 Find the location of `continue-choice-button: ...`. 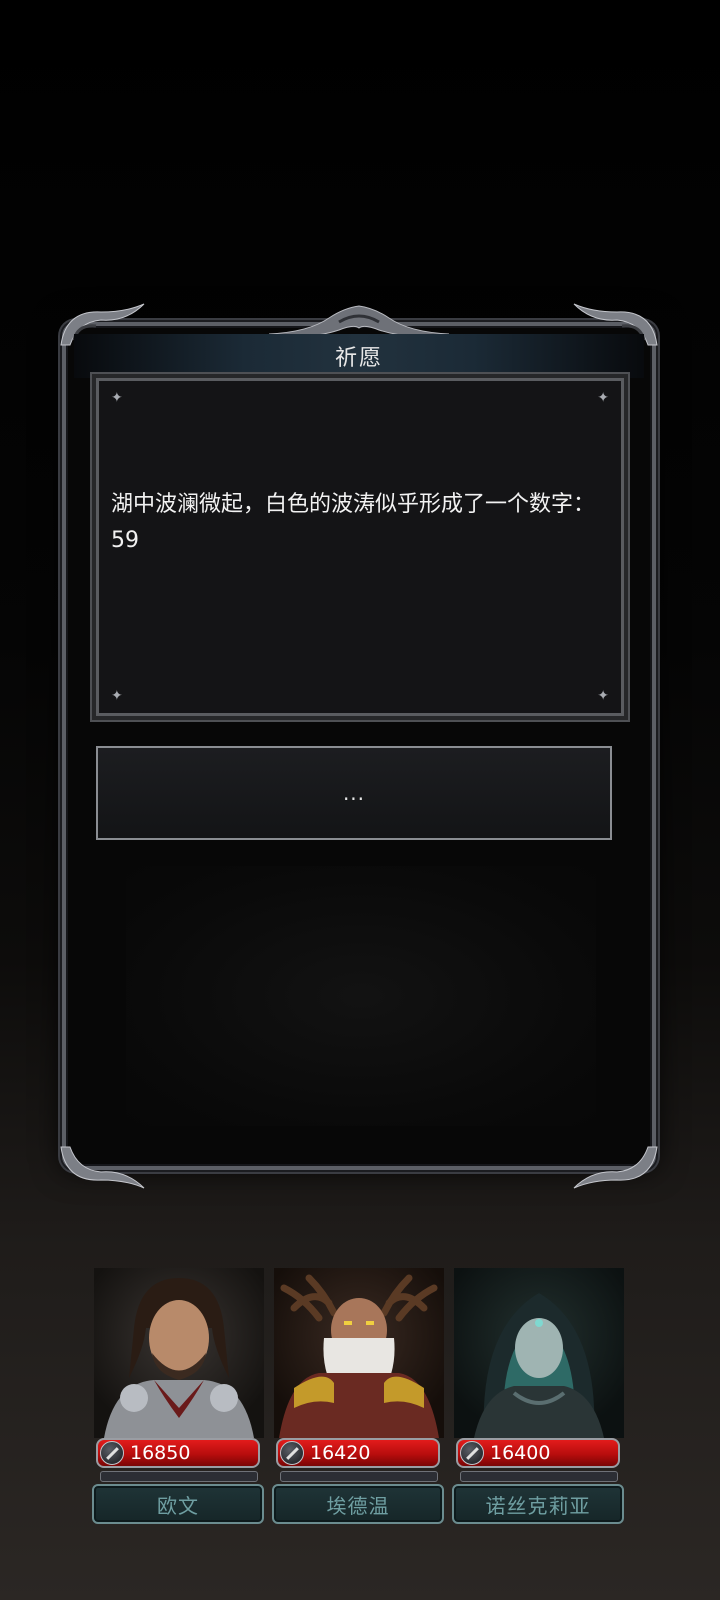

continue-choice-button: ... is located at coordinates (354, 793).